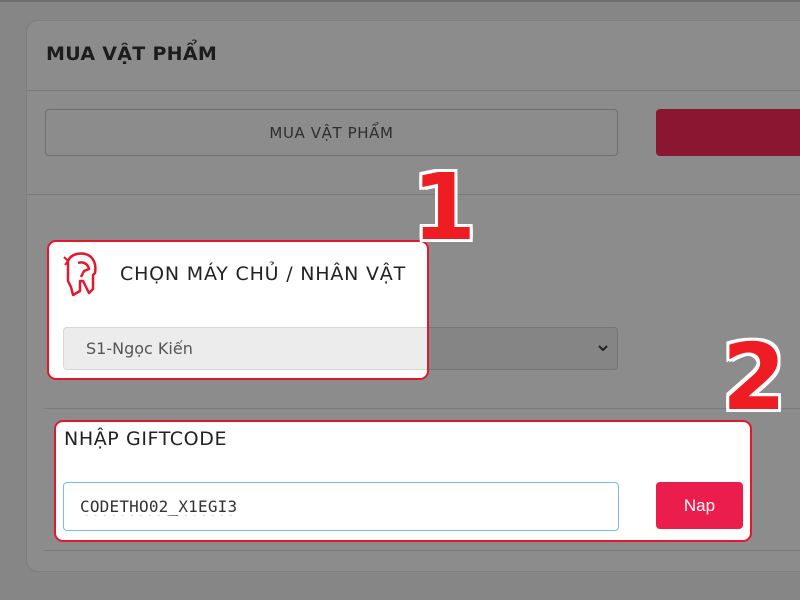  What do you see at coordinates (413, 90) in the screenshot?
I see `title-divider` at bounding box center [413, 90].